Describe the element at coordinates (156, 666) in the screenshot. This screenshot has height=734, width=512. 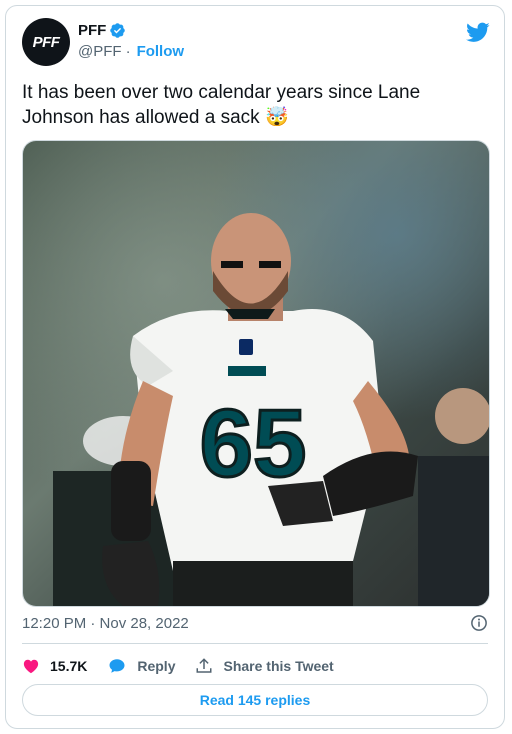
I see `reply-label: Reply` at that location.